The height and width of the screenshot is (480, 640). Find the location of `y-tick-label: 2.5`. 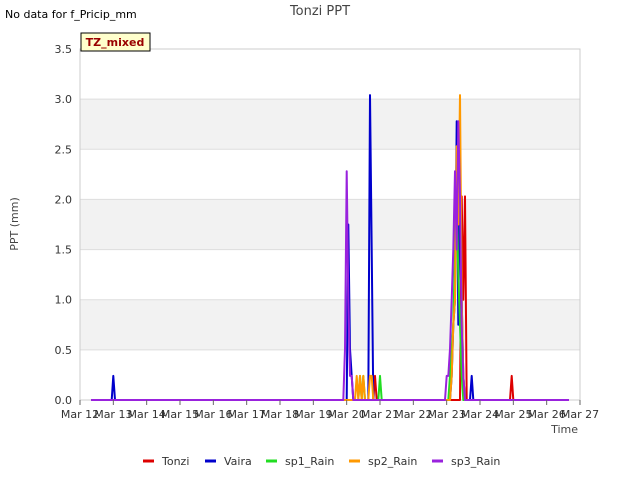

y-tick-label: 2.5 is located at coordinates (64, 149).